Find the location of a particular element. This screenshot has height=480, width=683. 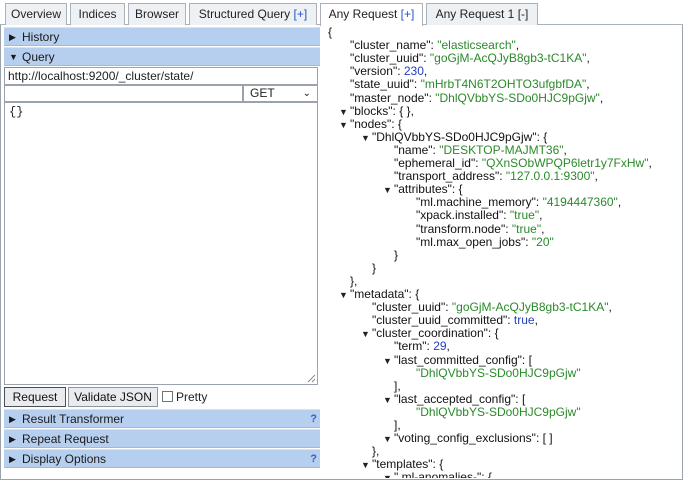

tab-label: Browser is located at coordinates (156, 14).